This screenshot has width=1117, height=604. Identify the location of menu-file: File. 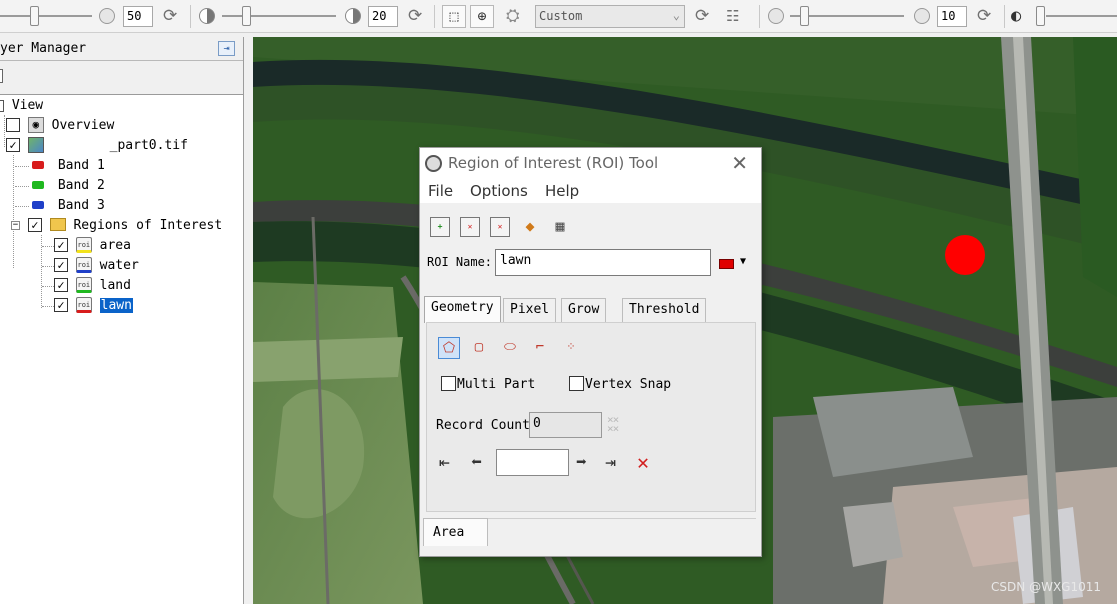
(440, 191).